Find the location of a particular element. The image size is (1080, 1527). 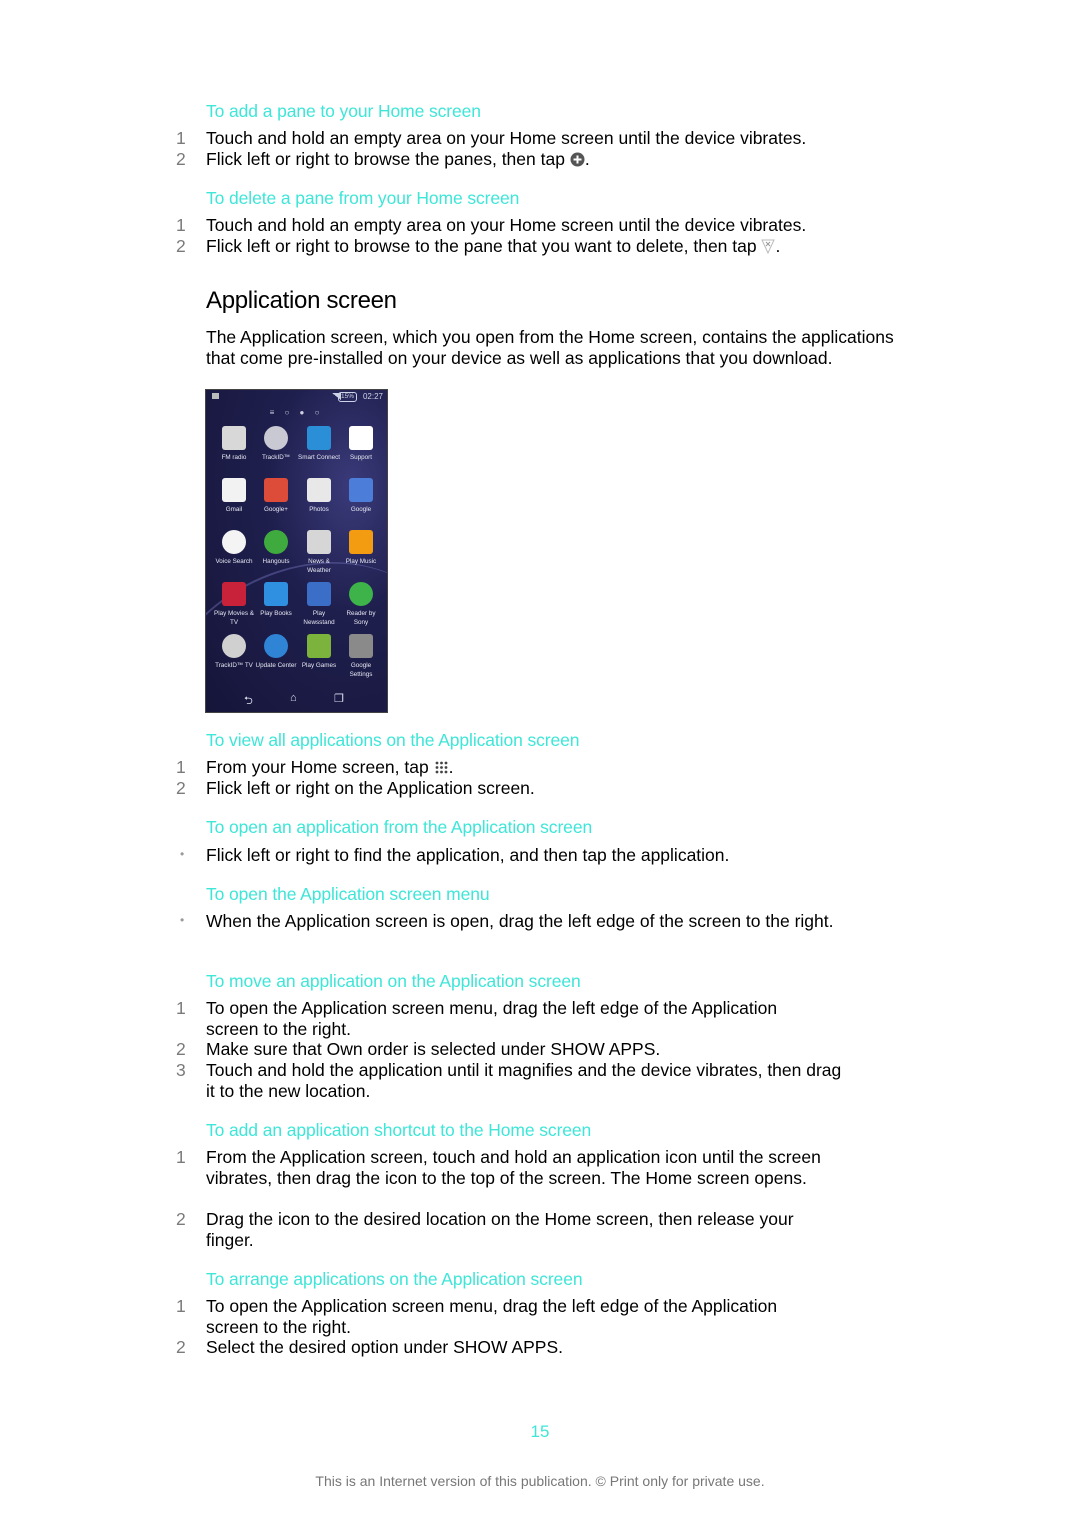

task-heading-open-menu: To open the Application screen menu is located at coordinates (348, 894).